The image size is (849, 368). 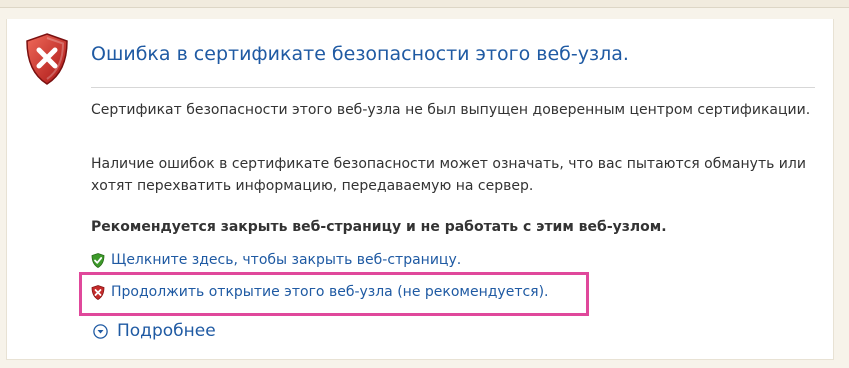 I want to click on green-shield-check-icon, so click(x=98, y=260).